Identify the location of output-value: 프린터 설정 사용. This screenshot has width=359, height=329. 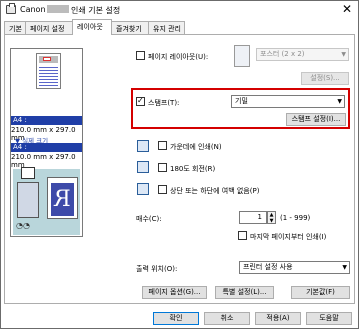
(268, 267).